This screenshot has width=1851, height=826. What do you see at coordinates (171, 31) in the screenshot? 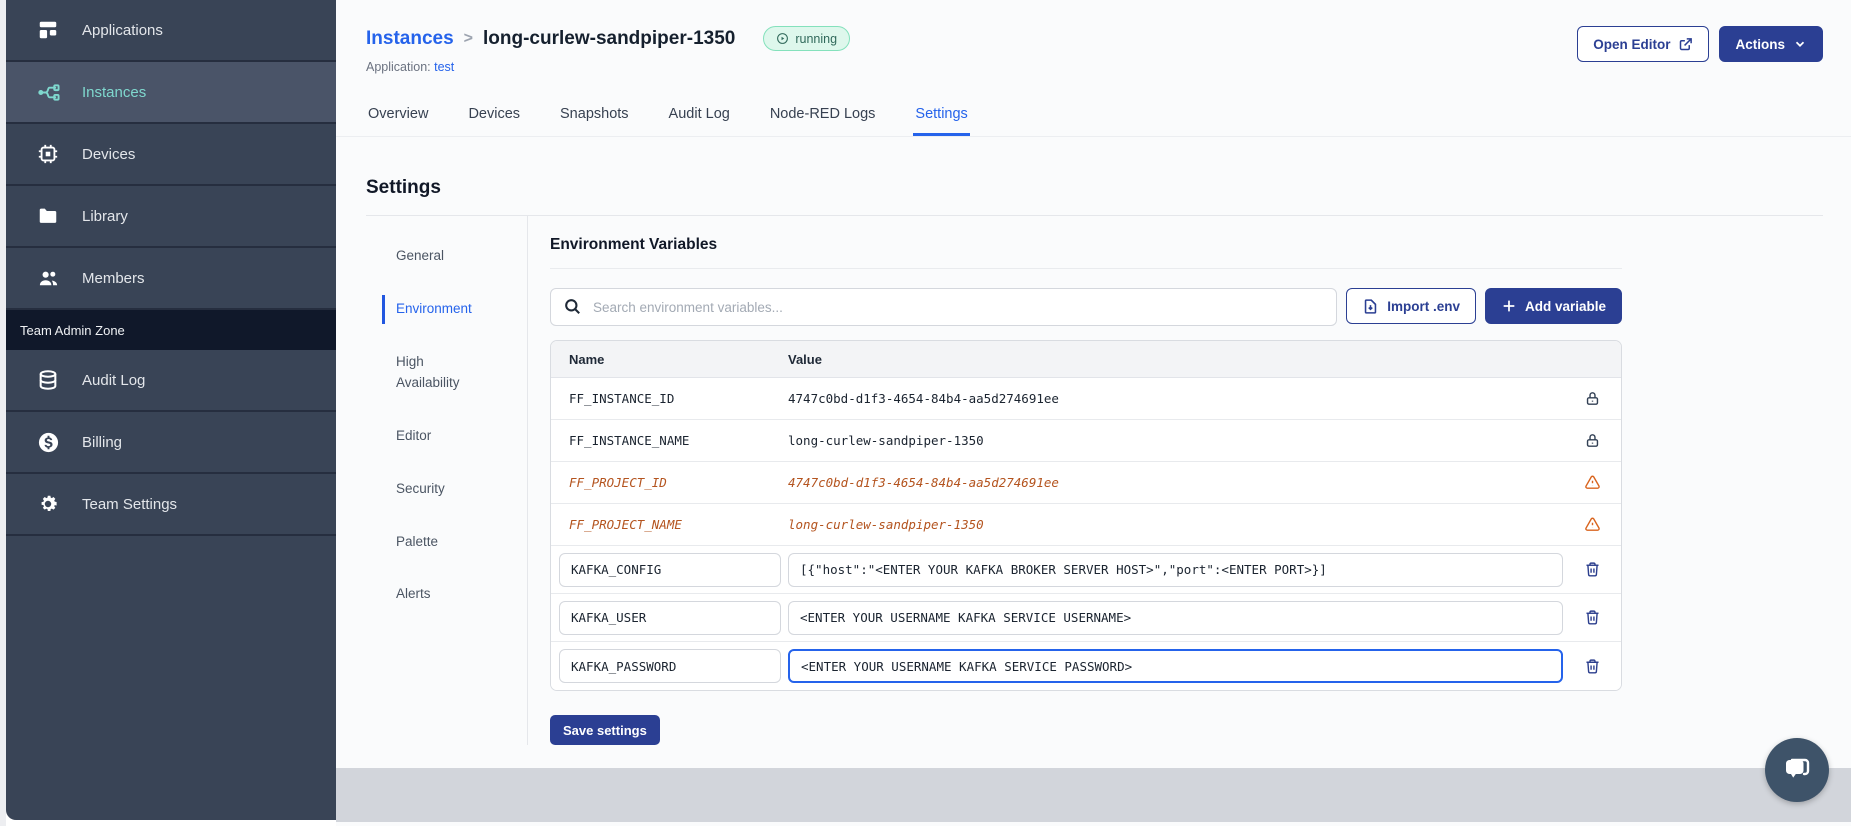
I see `sidebar-item-applications: Applications` at bounding box center [171, 31].